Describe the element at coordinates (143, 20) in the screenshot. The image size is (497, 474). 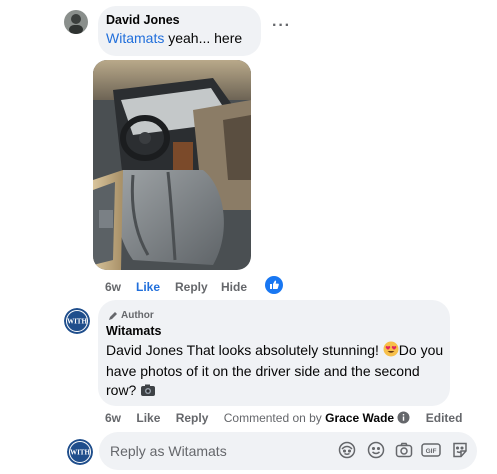
I see `comment-author-name: David Jones` at that location.